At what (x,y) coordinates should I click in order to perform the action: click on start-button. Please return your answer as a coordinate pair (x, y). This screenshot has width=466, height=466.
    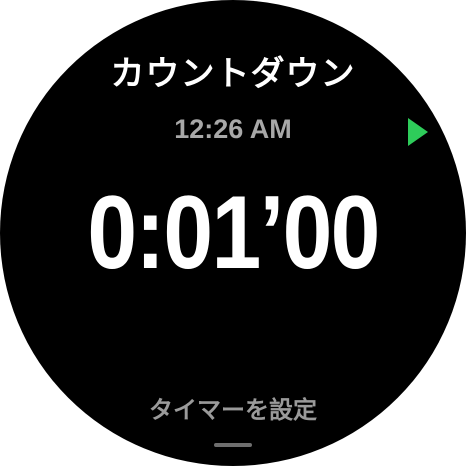
    Looking at the image, I should click on (418, 132).